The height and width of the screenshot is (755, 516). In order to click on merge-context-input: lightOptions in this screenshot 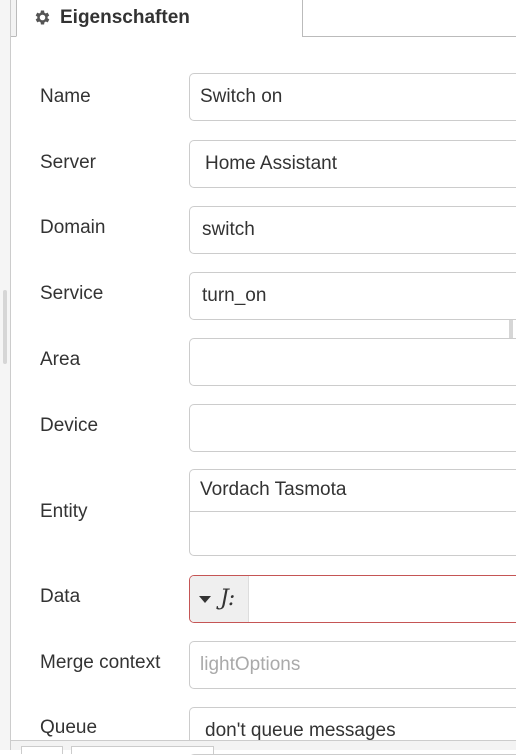, I will do `click(352, 665)`.